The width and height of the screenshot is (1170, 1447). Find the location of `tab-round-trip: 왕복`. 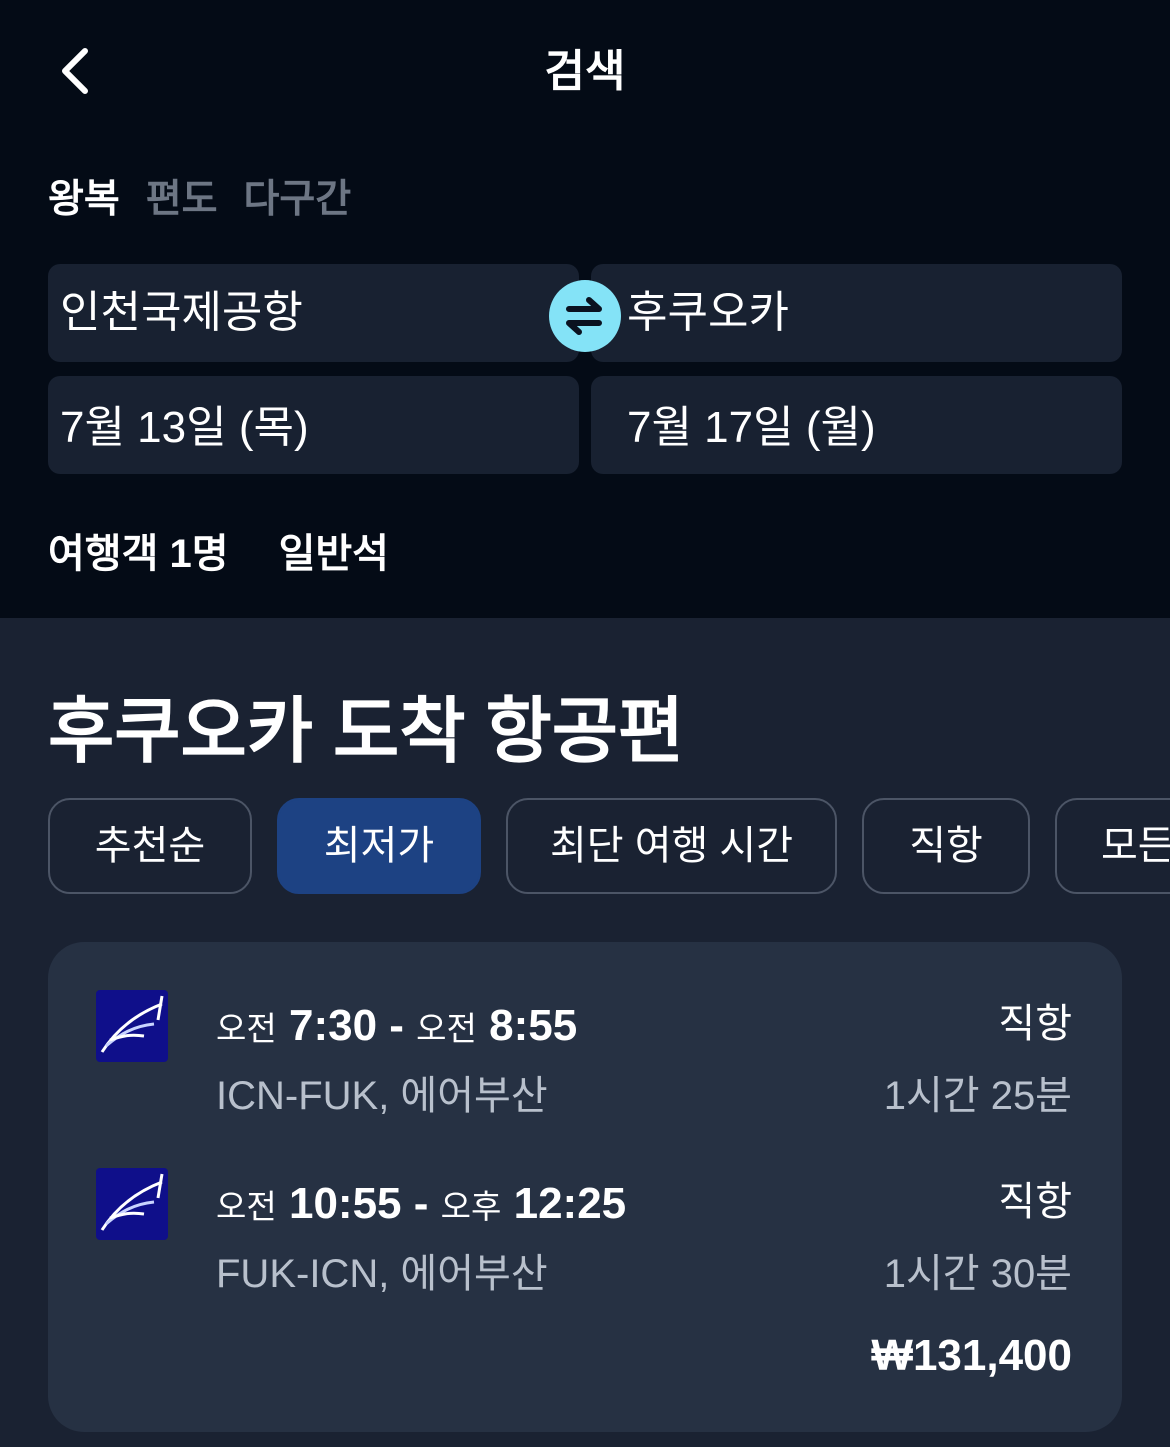

tab-round-trip: 왕복 is located at coordinates (84, 200).